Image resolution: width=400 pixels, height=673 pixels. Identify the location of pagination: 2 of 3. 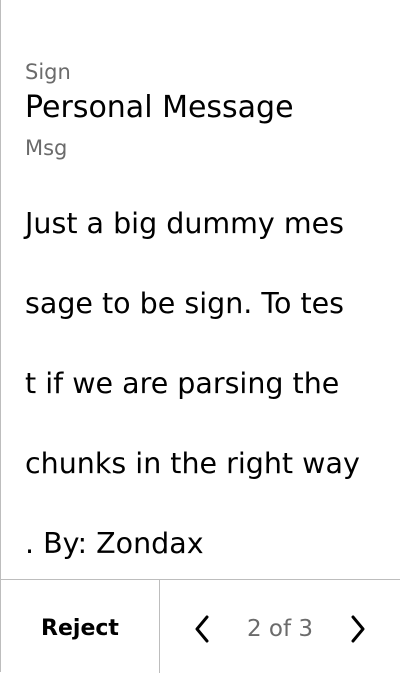
(280, 626).